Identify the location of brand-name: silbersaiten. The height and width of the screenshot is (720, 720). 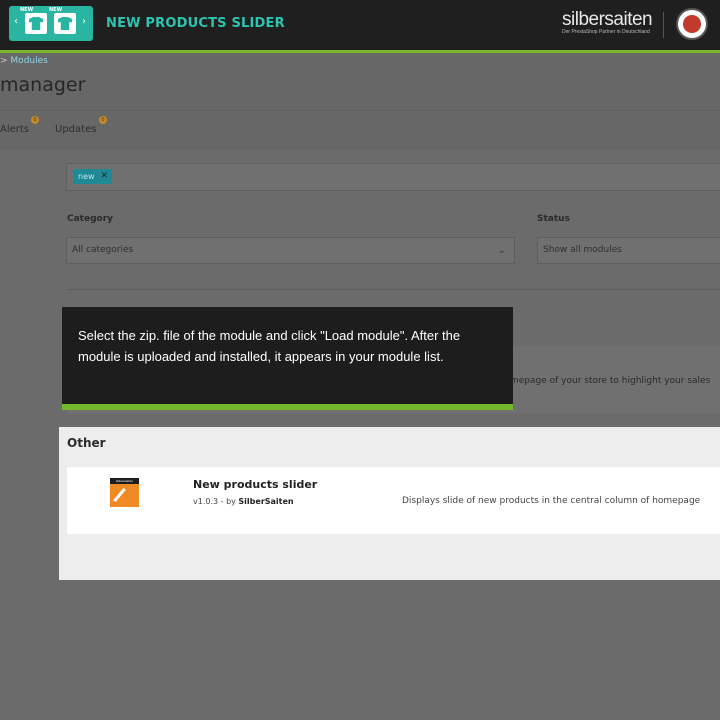
(607, 19).